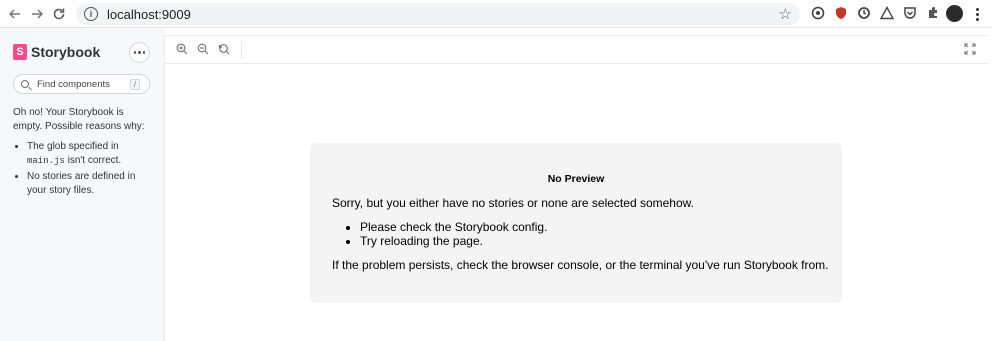 This screenshot has height=341, width=992. What do you see at coordinates (241, 49) in the screenshot?
I see `toolbar-divider` at bounding box center [241, 49].